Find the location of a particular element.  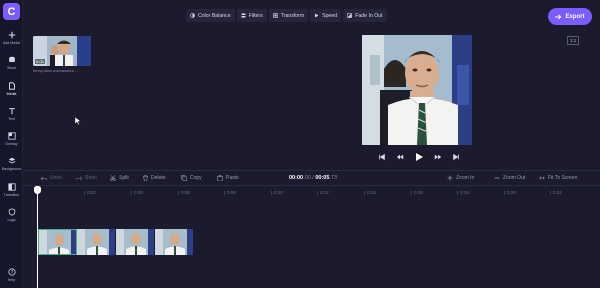

undo-button: Undo is located at coordinates (51, 178).